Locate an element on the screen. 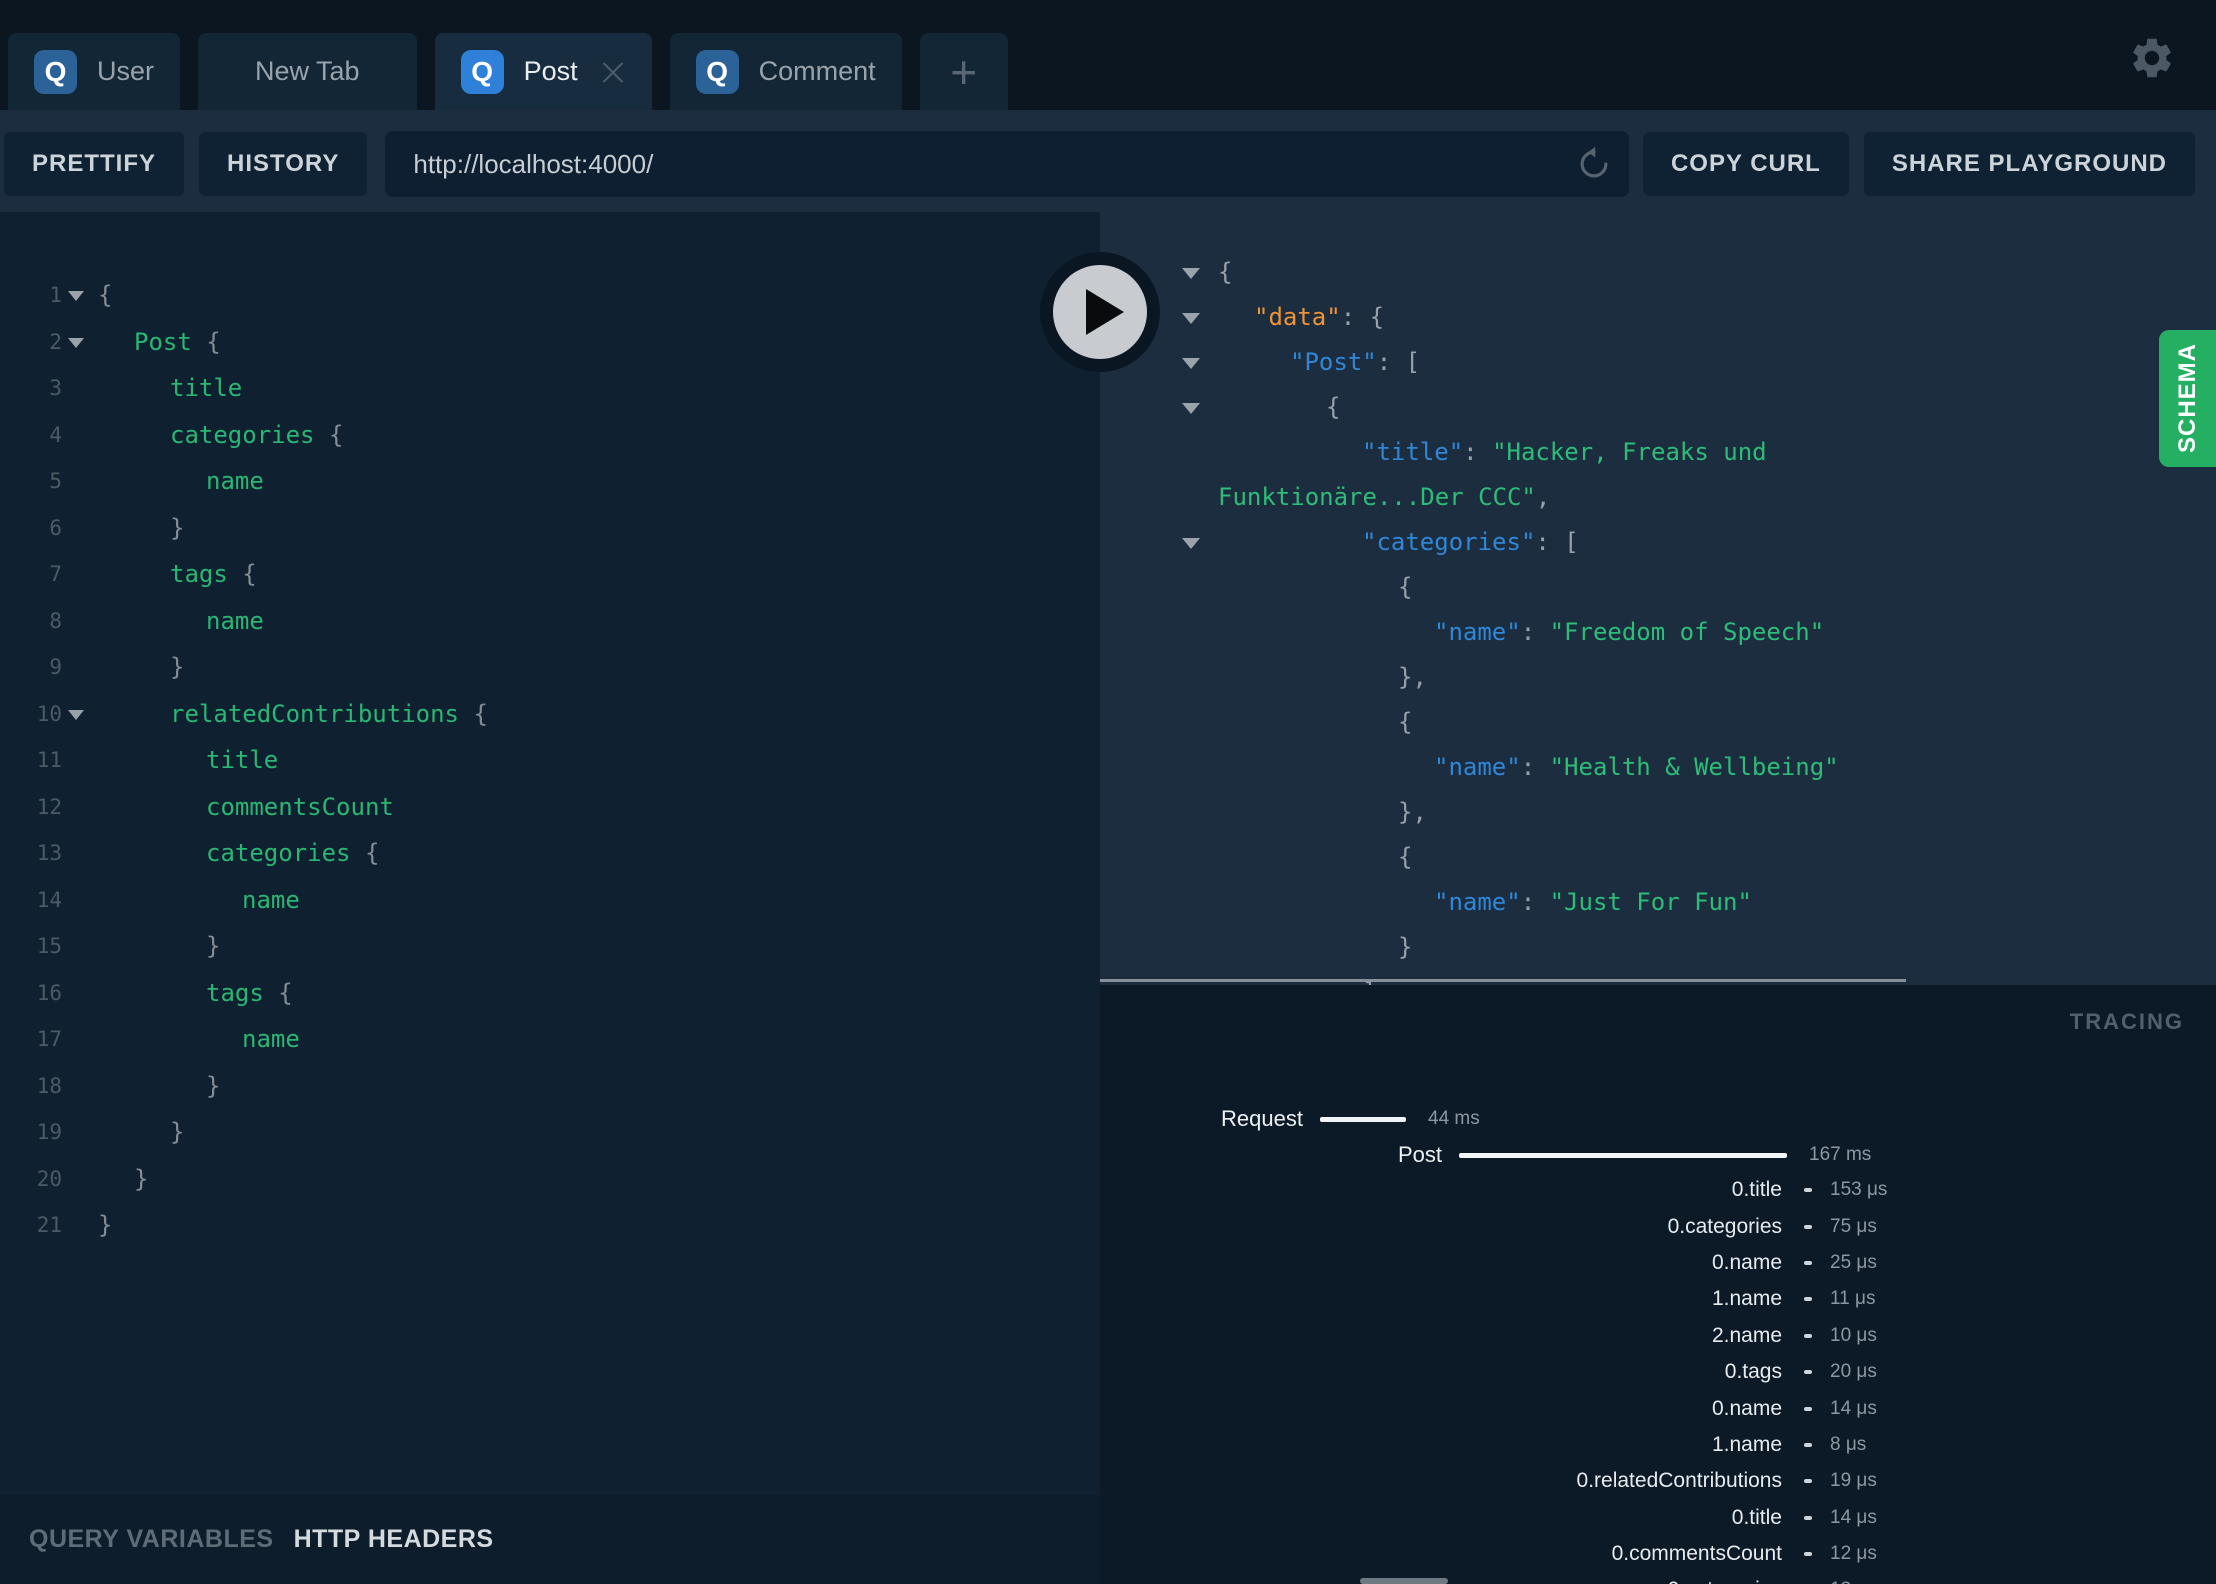  line-number: 15 is located at coordinates (49, 946).